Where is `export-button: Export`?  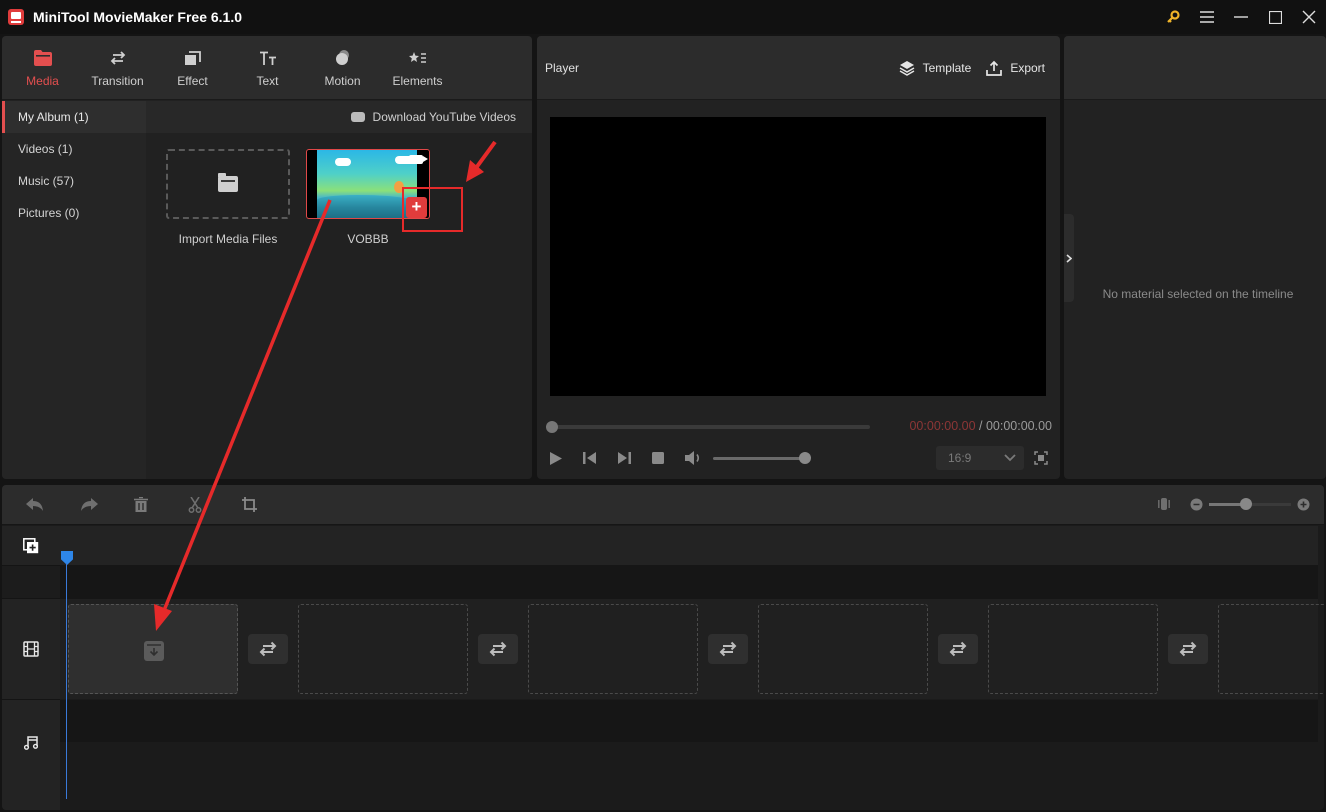
export-button: Export is located at coordinates (1015, 68).